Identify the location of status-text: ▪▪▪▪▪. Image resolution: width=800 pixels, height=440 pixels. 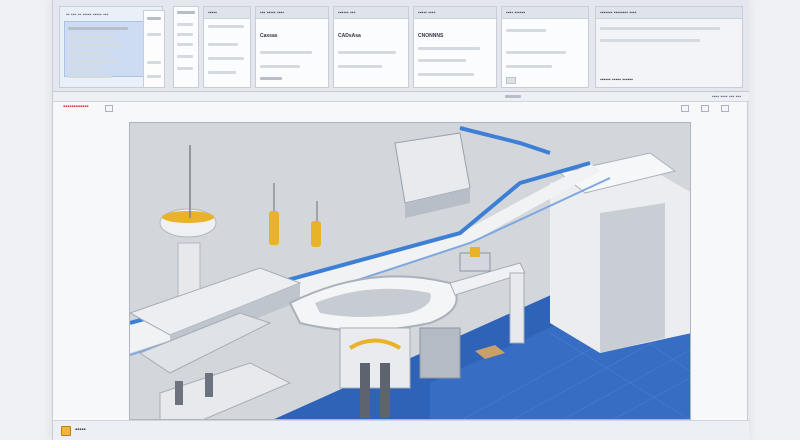
(80, 430).